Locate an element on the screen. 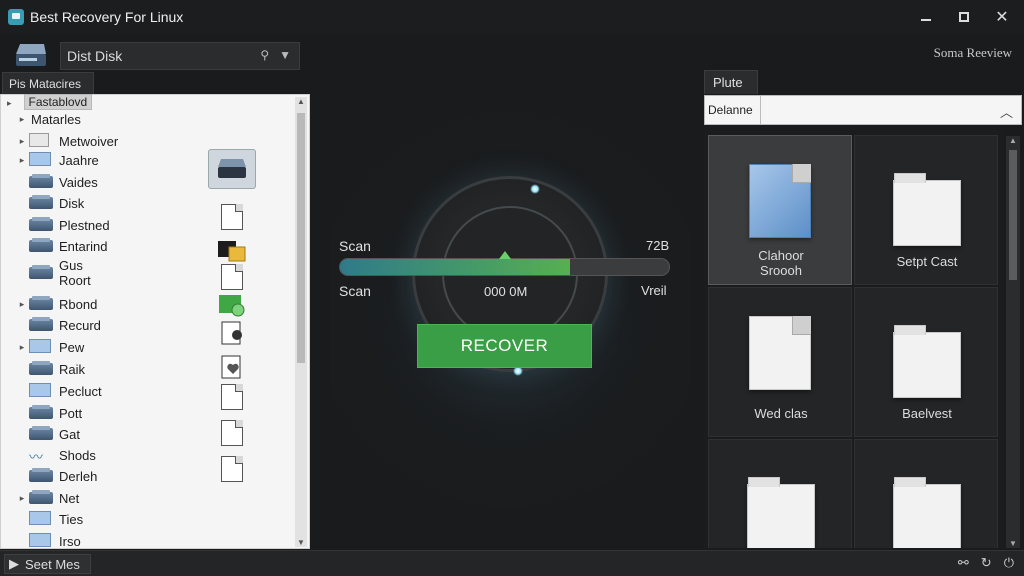 The image size is (1024, 576). drive-select: Dist Disk ⚲ ▼ is located at coordinates (180, 56).